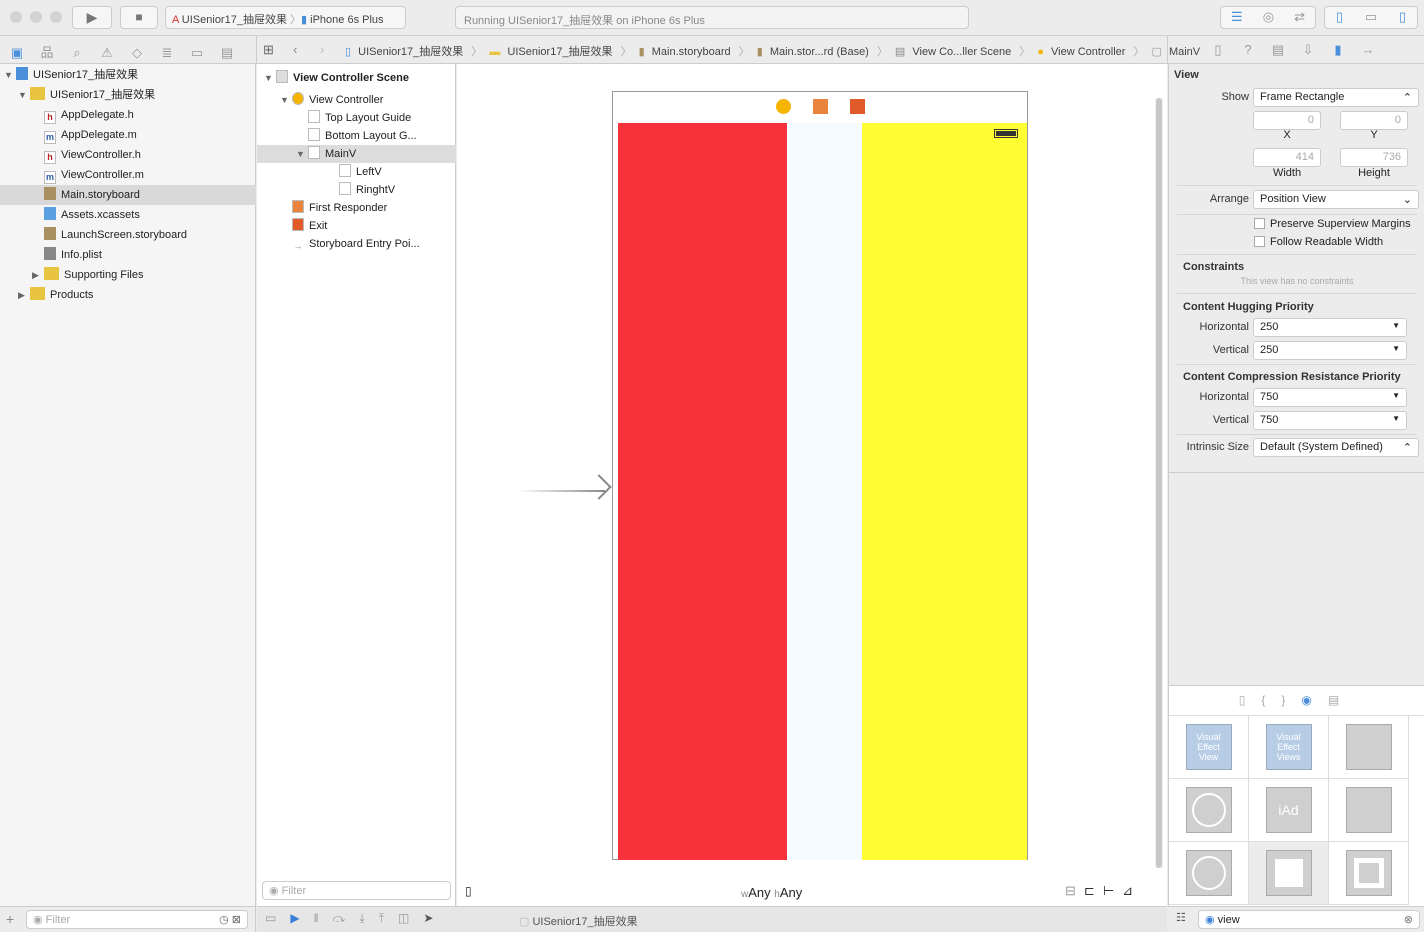 The image size is (1424, 932). Describe the element at coordinates (1278, 50) in the screenshot. I see `identity-inspector-icon: ▤` at that location.